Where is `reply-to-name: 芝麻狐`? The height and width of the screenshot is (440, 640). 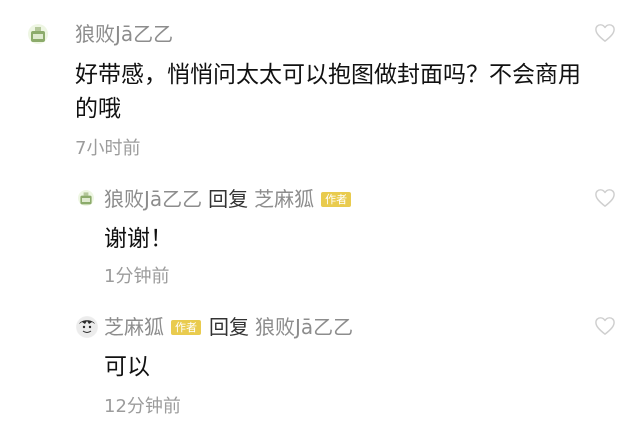
reply-to-name: 芝麻狐 is located at coordinates (284, 199).